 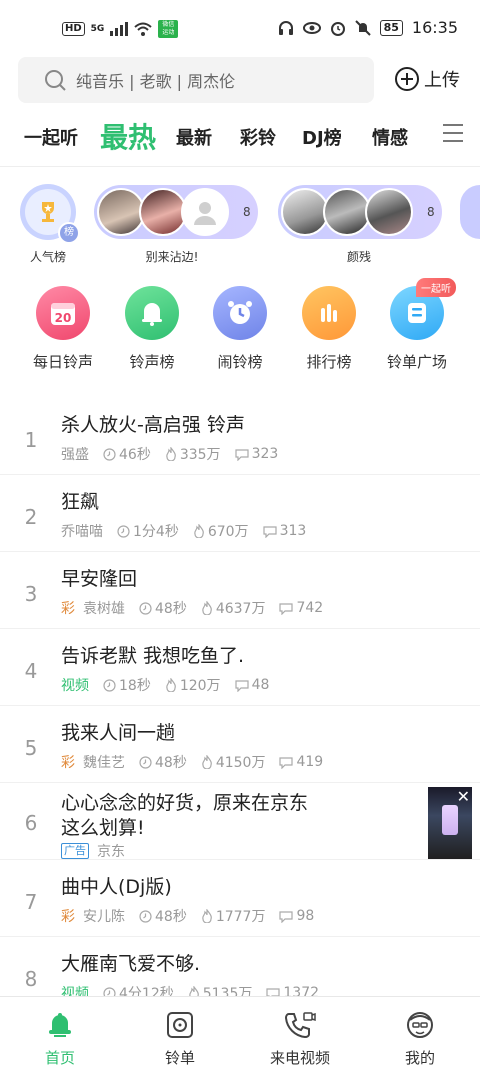 What do you see at coordinates (233, 762) in the screenshot?
I see `plays: 4150万` at bounding box center [233, 762].